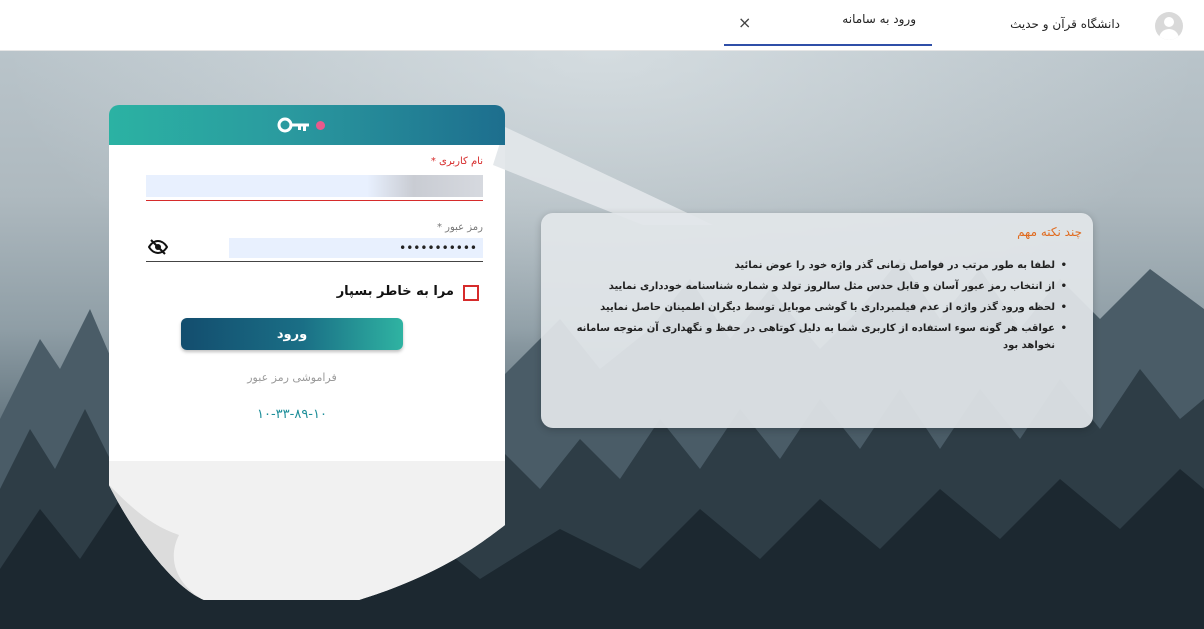 Image resolution: width=1204 pixels, height=629 pixels. What do you see at coordinates (293, 125) in the screenshot?
I see `key-icon` at bounding box center [293, 125].